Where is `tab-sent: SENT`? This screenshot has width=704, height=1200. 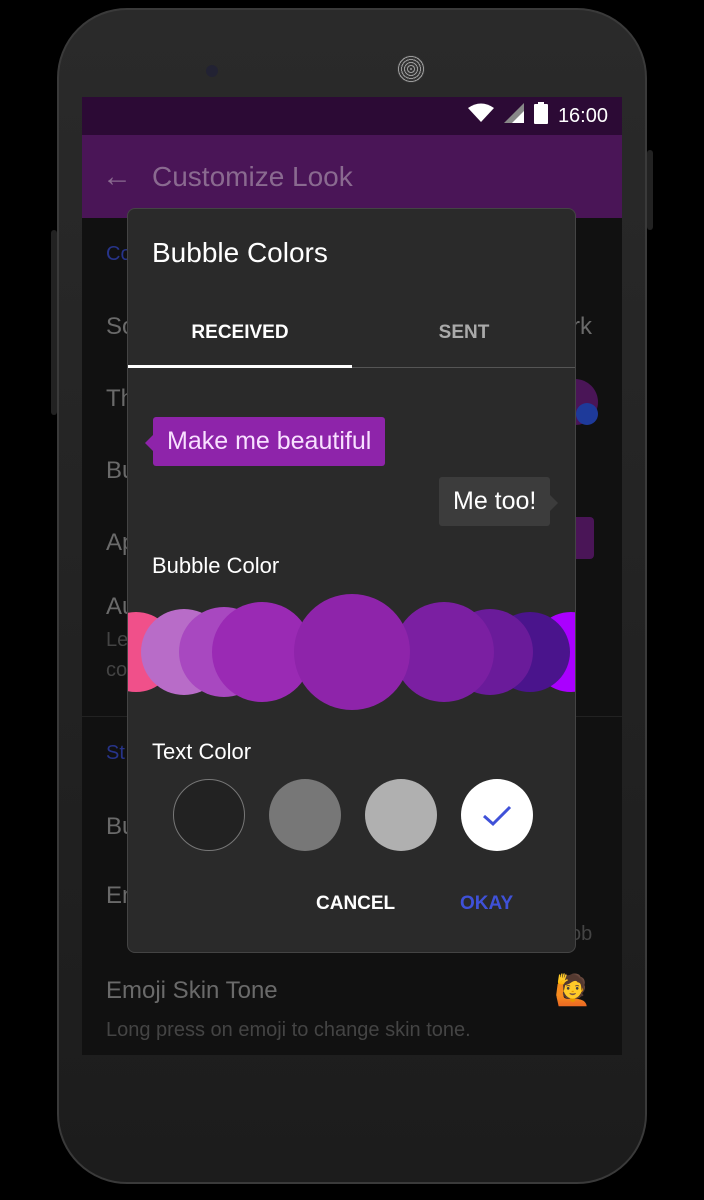
tab-sent: SENT is located at coordinates (463, 333).